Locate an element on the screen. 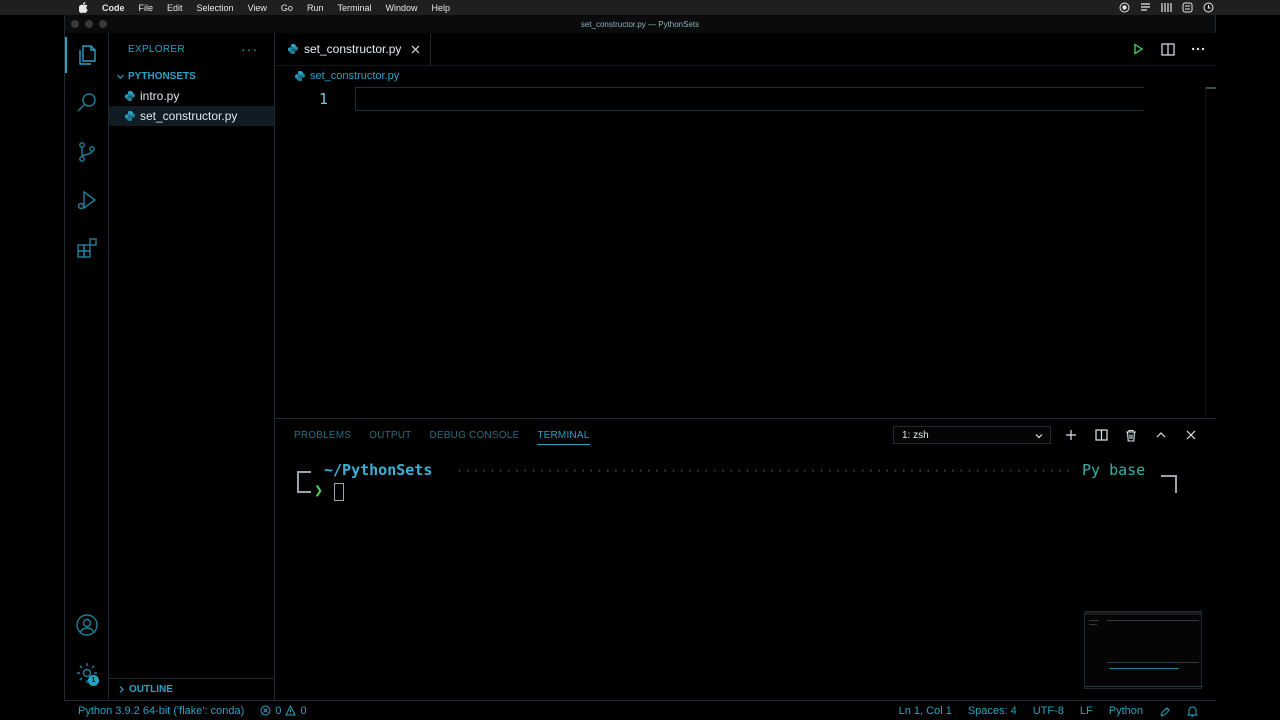  editor-actions is located at coordinates (1168, 49).